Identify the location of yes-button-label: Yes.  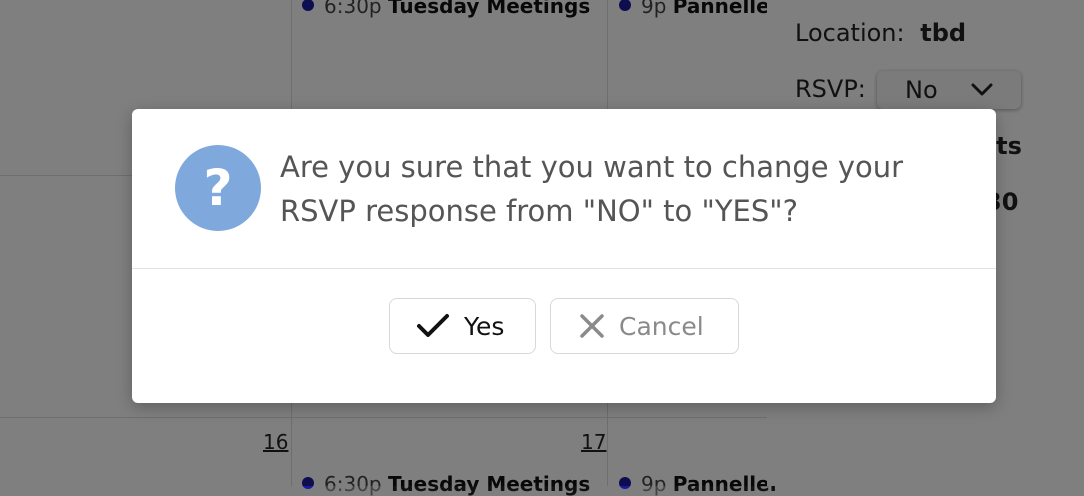
(484, 326).